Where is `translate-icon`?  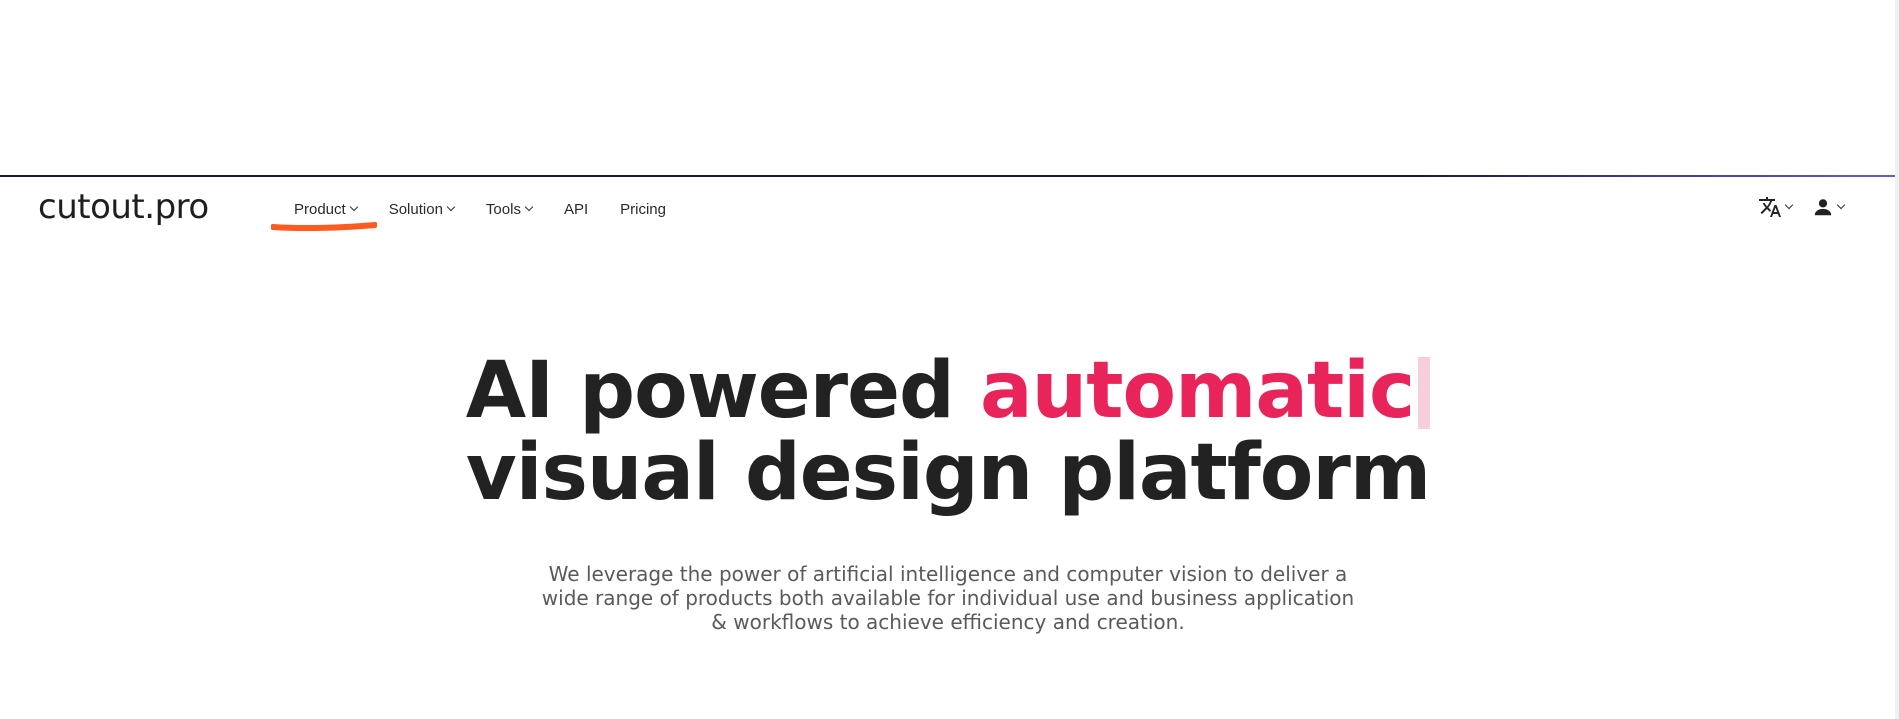
translate-icon is located at coordinates (1770, 207).